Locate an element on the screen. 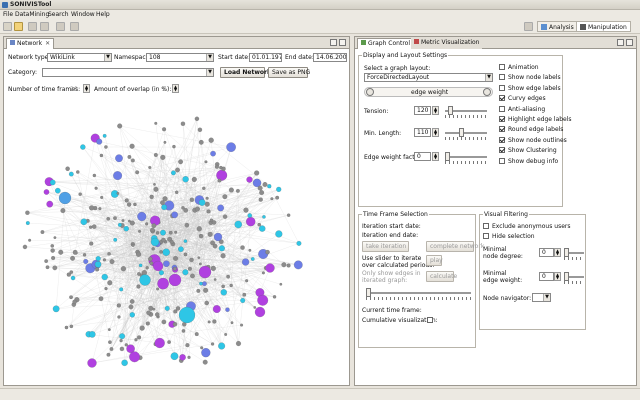 The image size is (640, 400). overlap-spinner: ▲ ▼ is located at coordinates (175, 88).